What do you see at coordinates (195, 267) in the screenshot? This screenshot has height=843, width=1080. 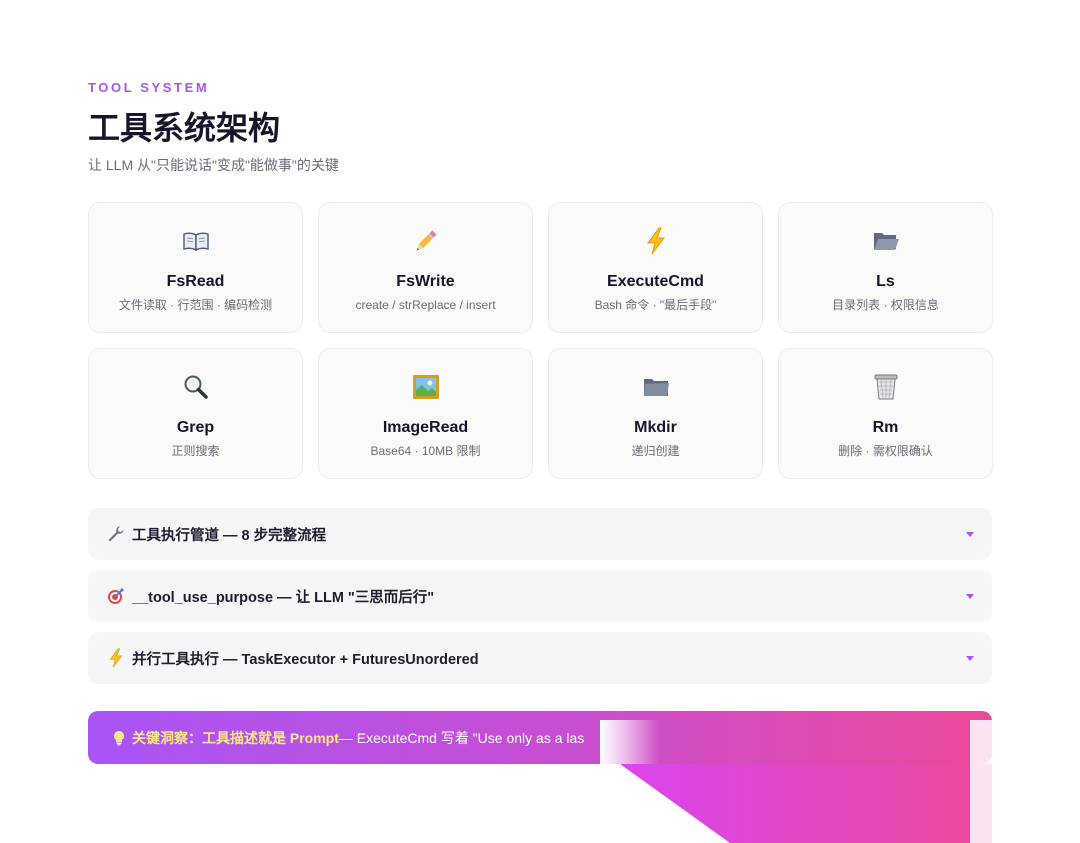 I see `tool-card-fsread: FsRead 文件读取 · 行范围 · 编码检测` at bounding box center [195, 267].